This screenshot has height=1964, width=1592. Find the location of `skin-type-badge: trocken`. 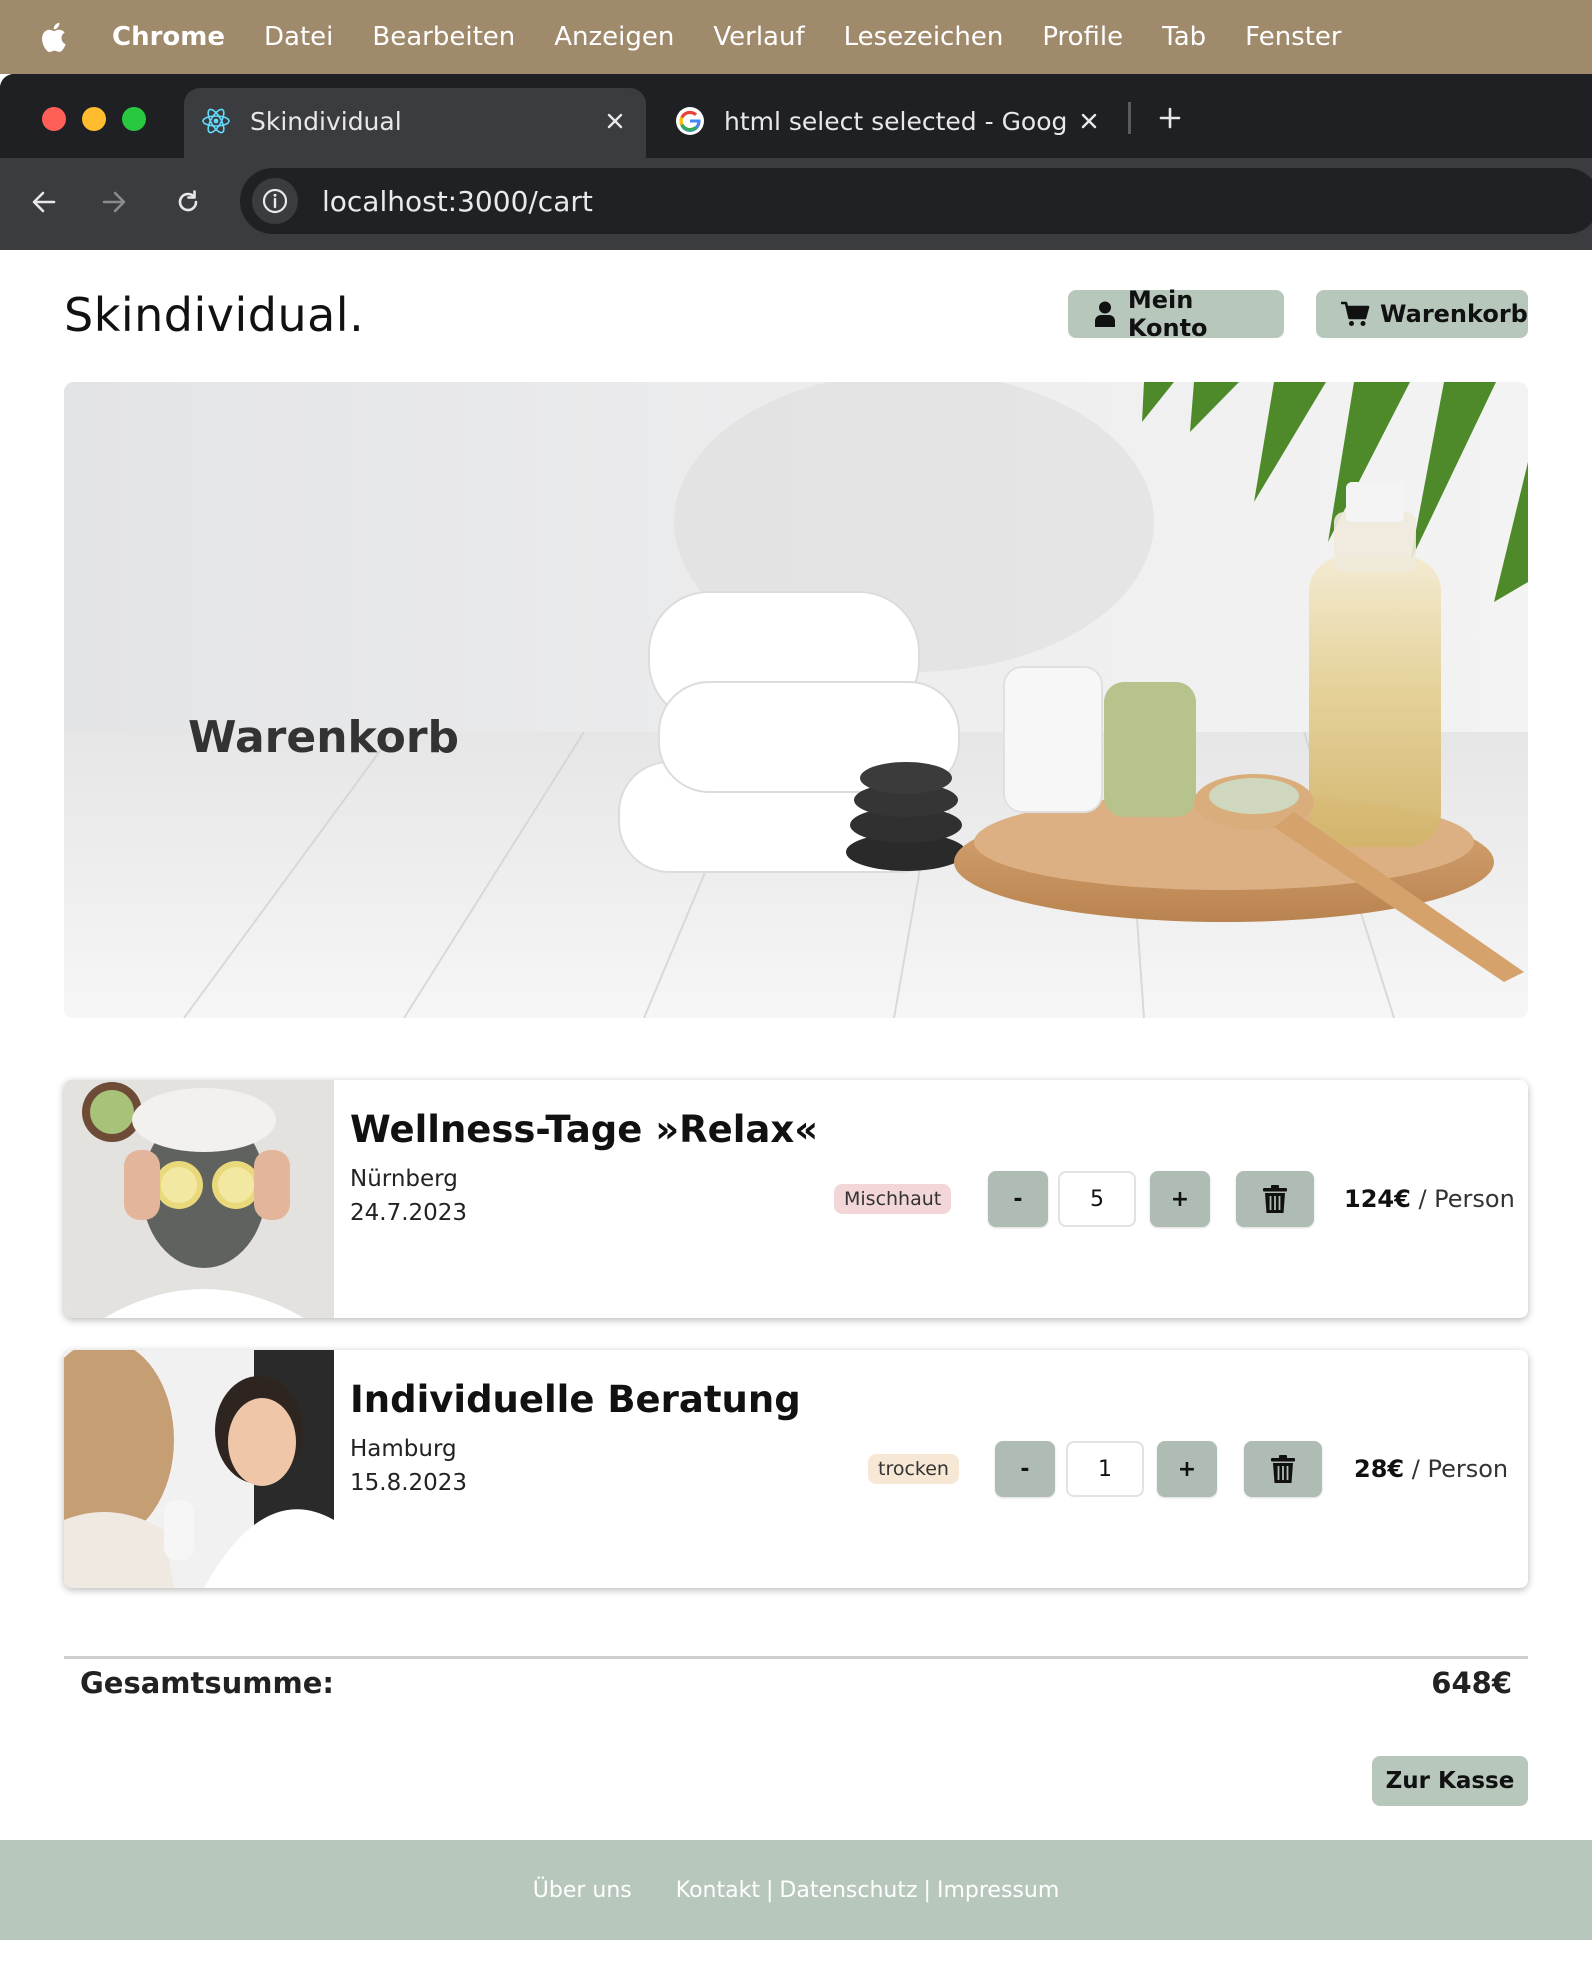

skin-type-badge: trocken is located at coordinates (913, 1469).